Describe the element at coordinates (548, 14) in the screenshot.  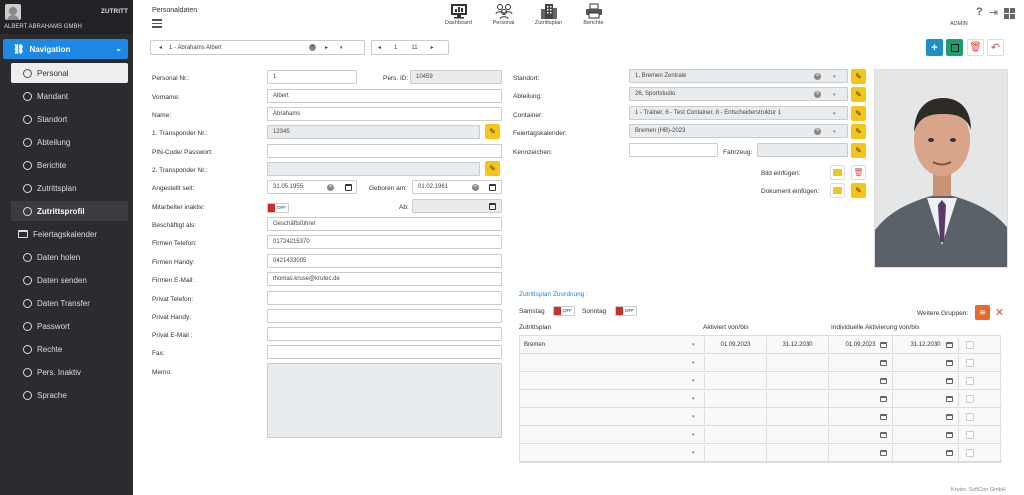
I see `zutrittsplan-button: Zutrittsplan` at that location.